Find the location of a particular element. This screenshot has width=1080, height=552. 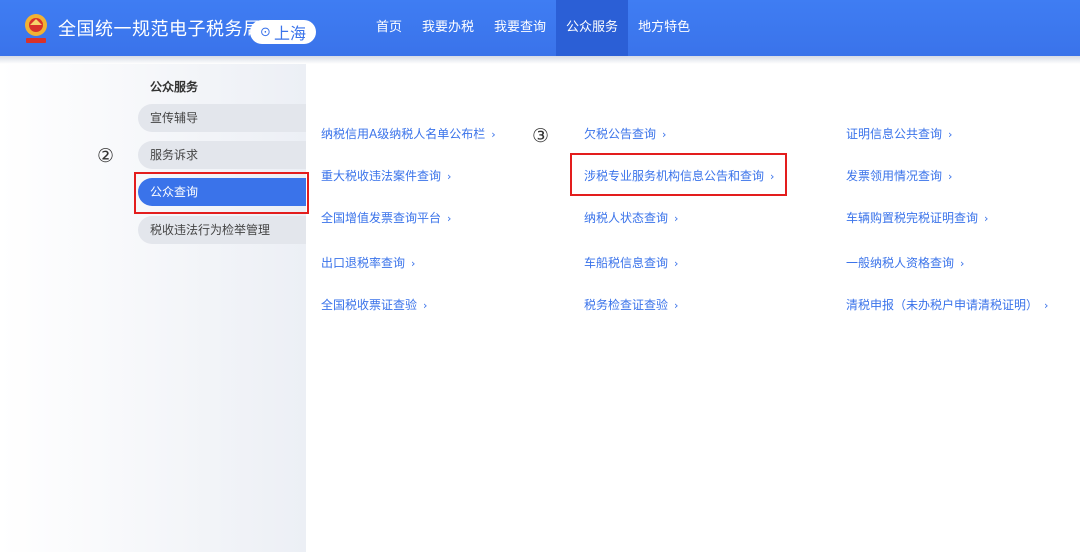

link-vat-invoice-platform: 全国增值发票查询平台 › is located at coordinates (386, 217).